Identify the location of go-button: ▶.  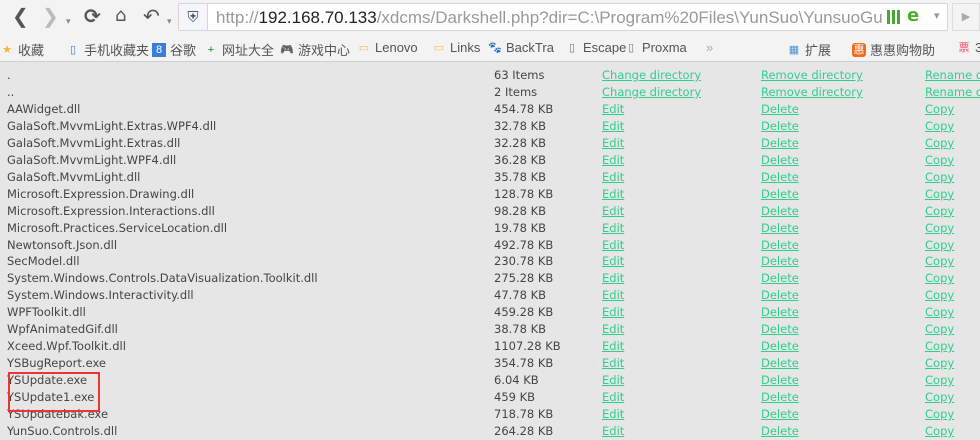
(966, 17).